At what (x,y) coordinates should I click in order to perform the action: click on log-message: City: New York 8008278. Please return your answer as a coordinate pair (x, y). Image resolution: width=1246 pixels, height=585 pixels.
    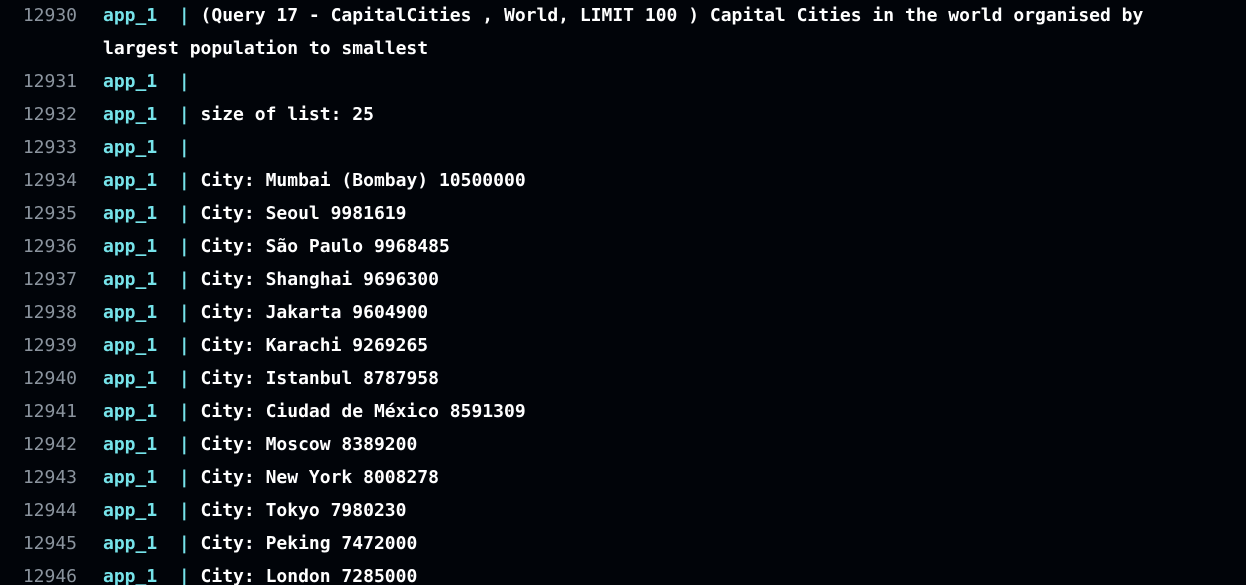
    Looking at the image, I should click on (319, 477).